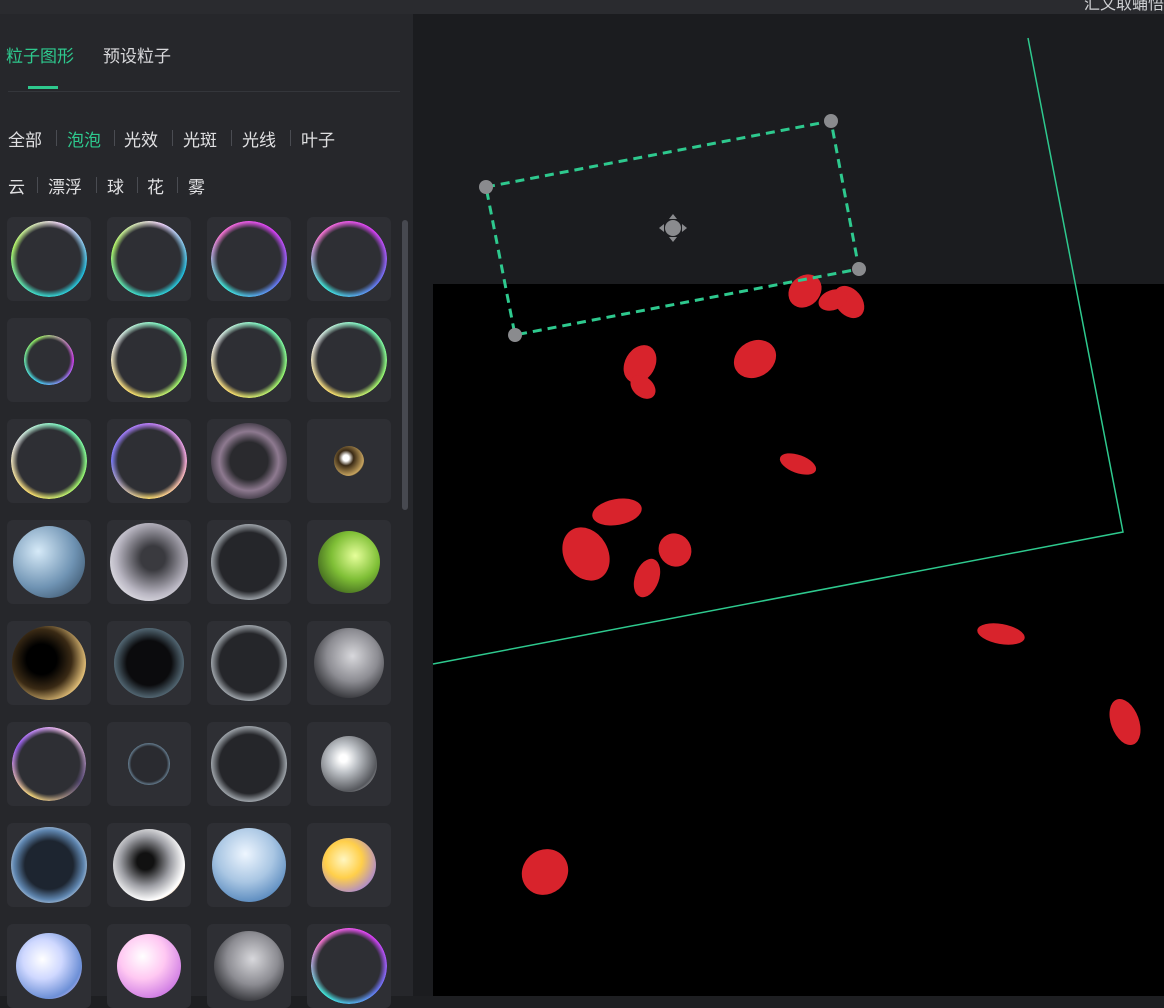  I want to click on resize-handle-bottom-right, so click(859, 269).